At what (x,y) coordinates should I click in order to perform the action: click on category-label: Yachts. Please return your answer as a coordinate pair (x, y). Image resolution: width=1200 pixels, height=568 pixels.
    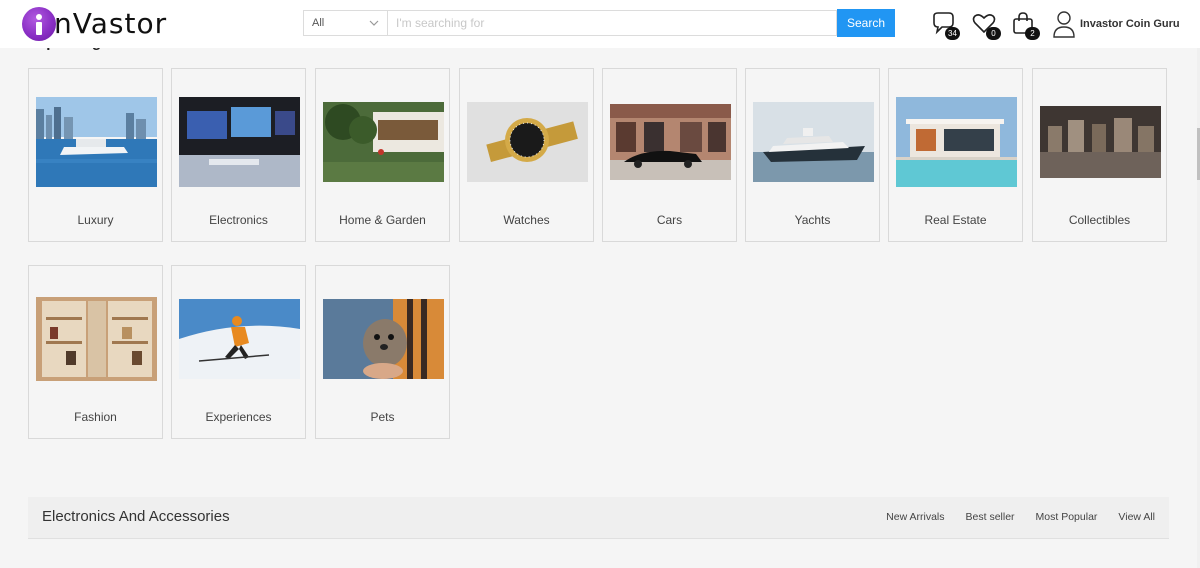
    Looking at the image, I should click on (812, 220).